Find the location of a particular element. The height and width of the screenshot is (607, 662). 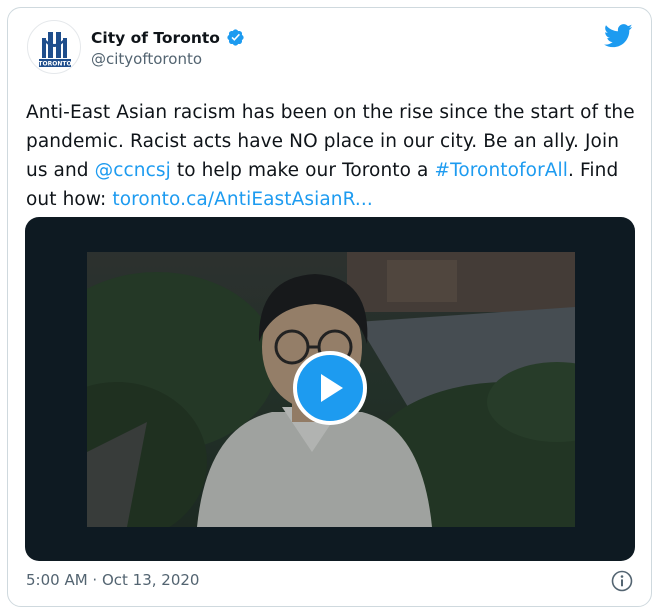

hashtag-link: #TorontoforAll is located at coordinates (501, 170).